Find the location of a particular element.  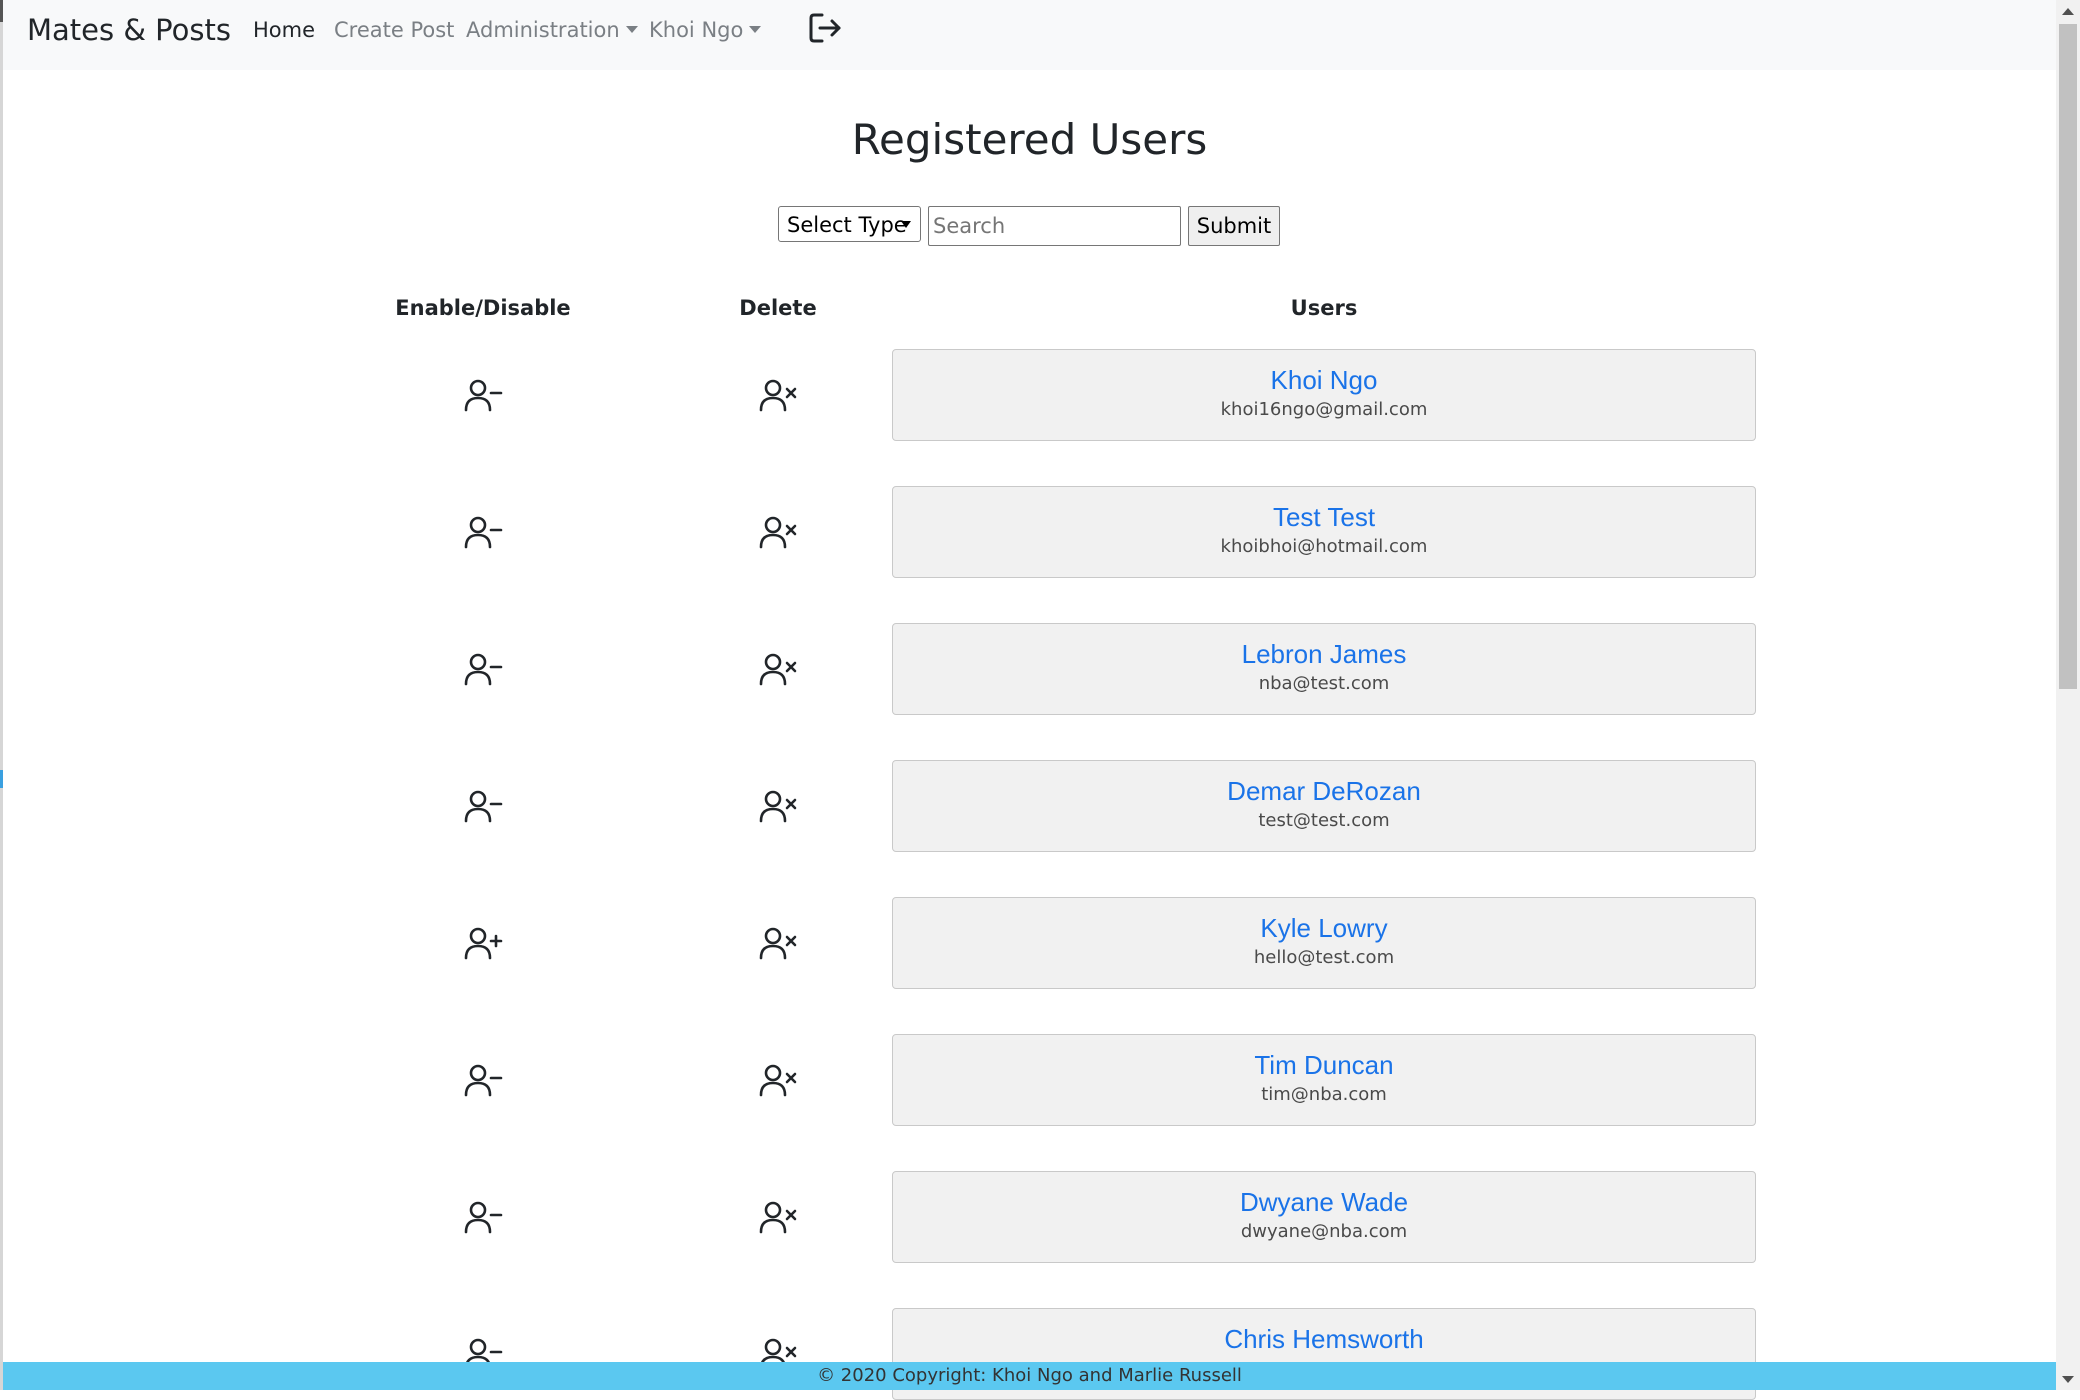

user-row: Test Test khoibhoi@hotmail.com is located at coordinates (1028, 532).